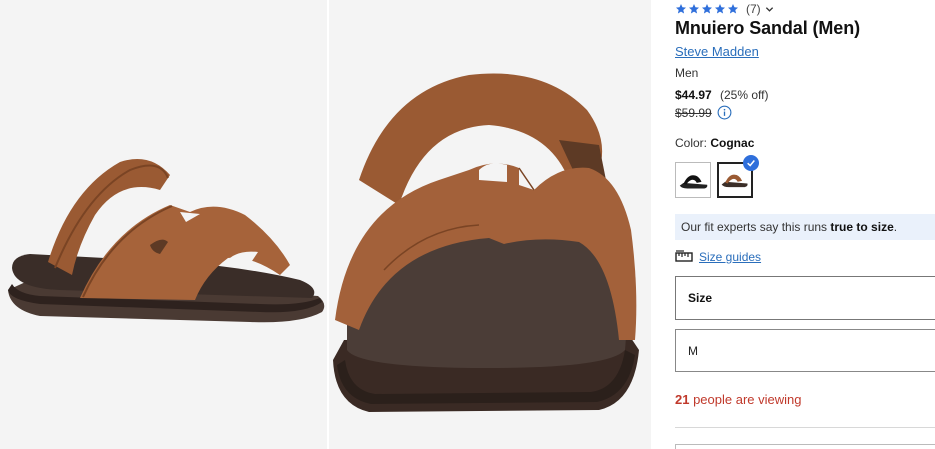 The height and width of the screenshot is (449, 935). Describe the element at coordinates (769, 9) in the screenshot. I see `chevron-down-icon` at that location.